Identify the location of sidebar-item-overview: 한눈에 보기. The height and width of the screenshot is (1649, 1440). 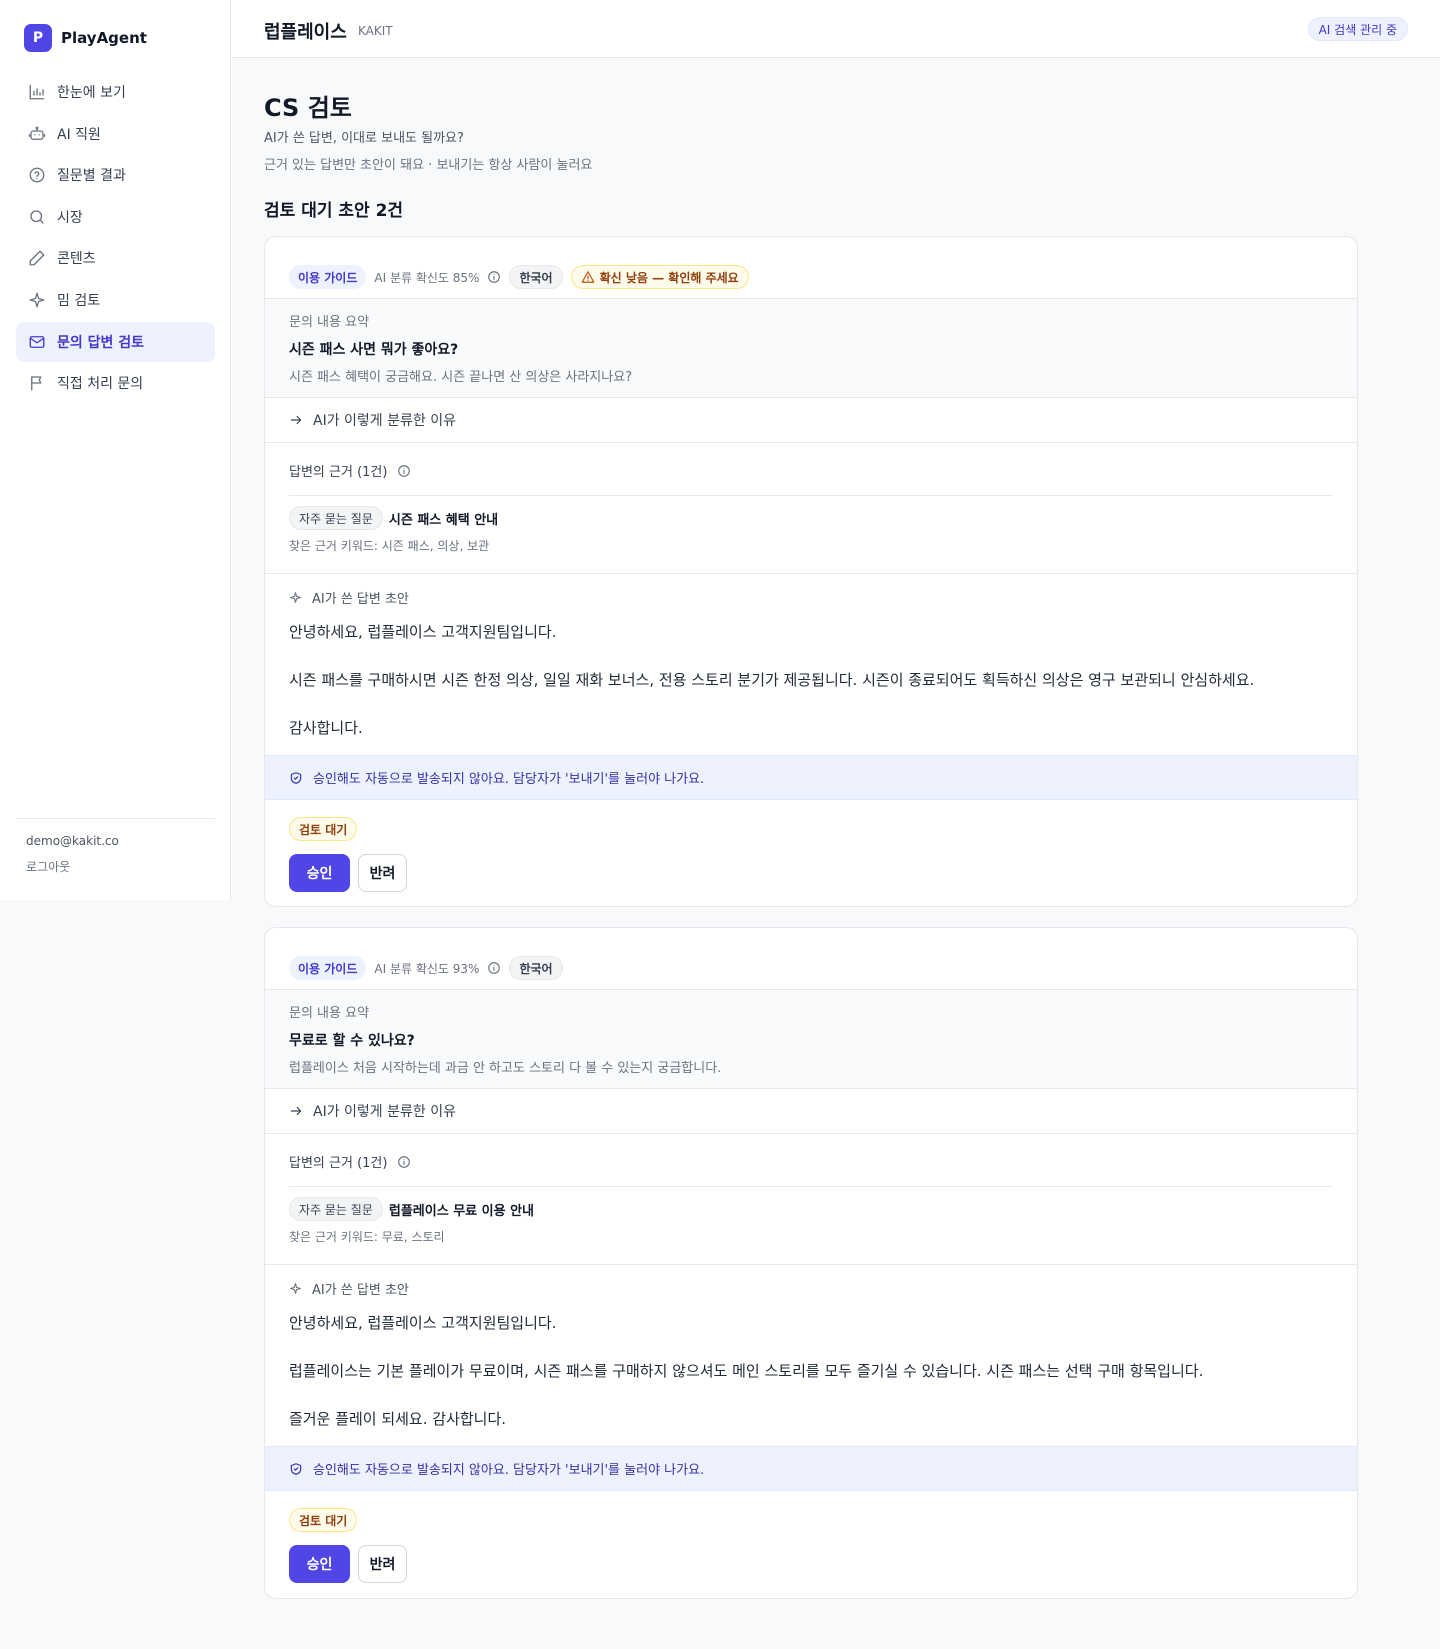
(115, 92).